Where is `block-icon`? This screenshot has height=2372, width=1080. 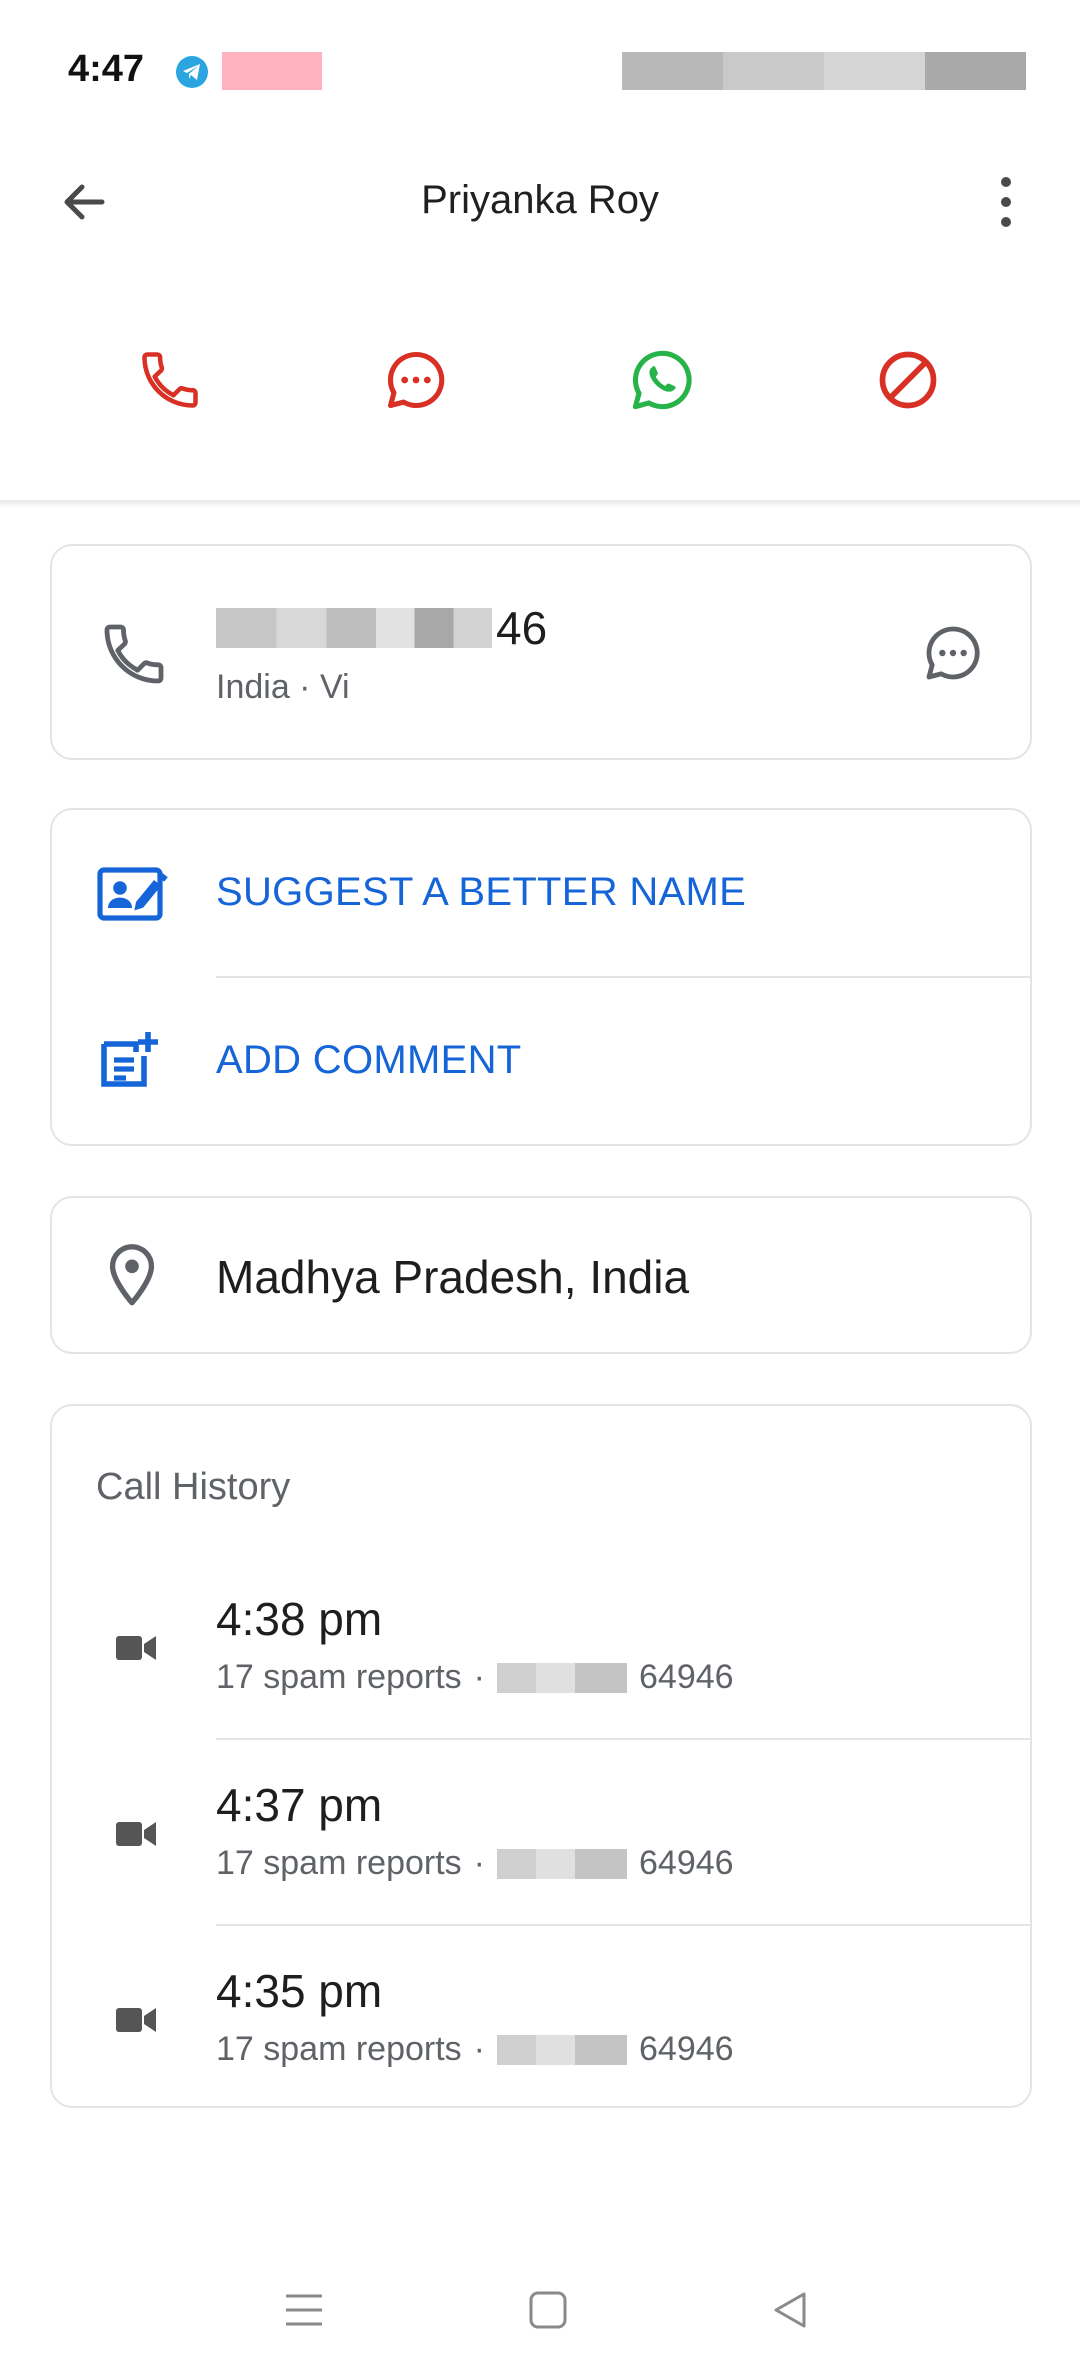
block-icon is located at coordinates (908, 380).